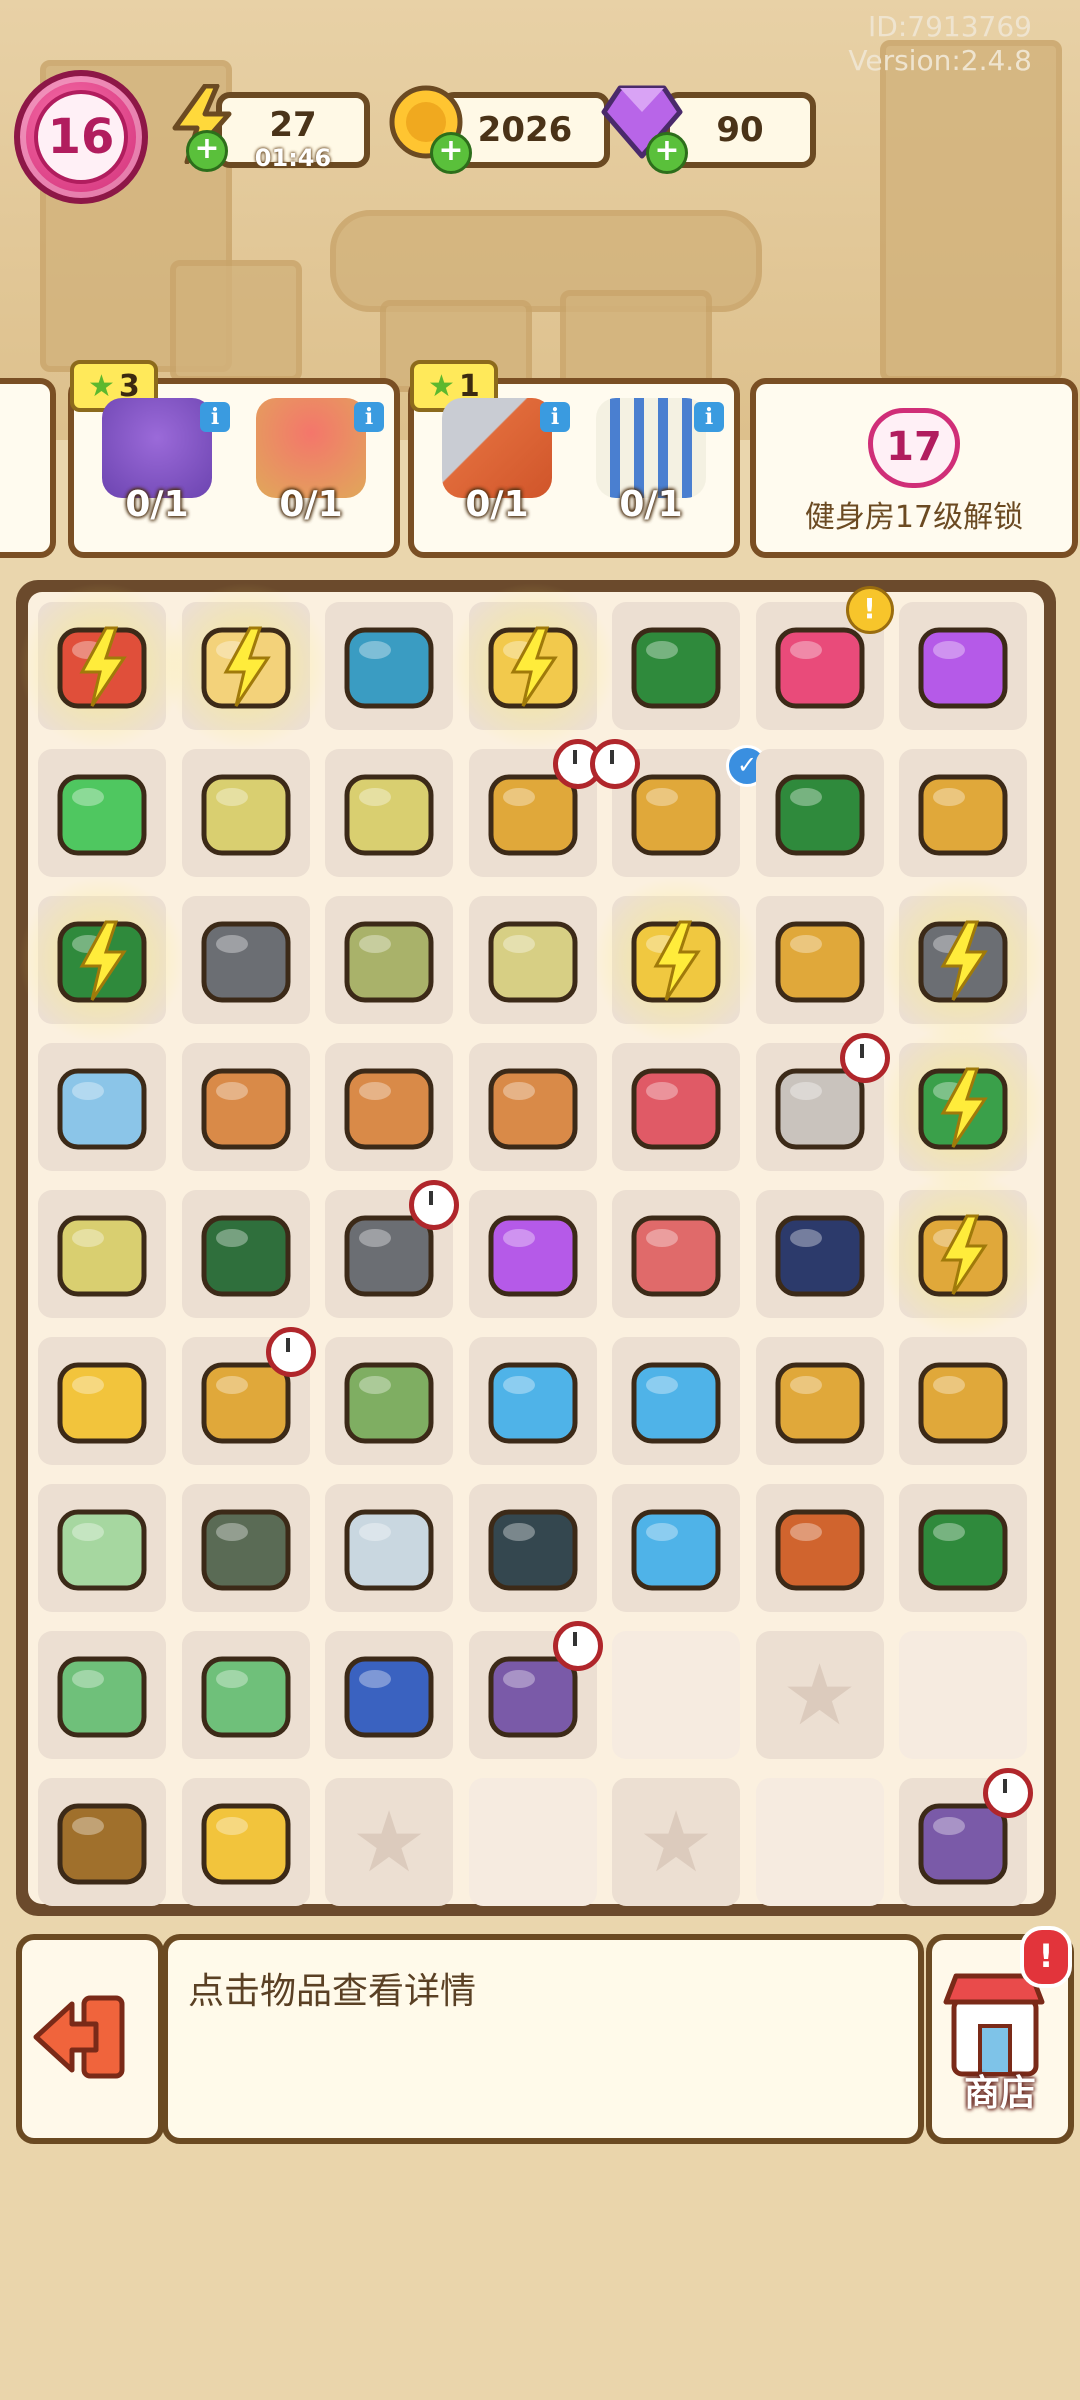 The height and width of the screenshot is (2400, 1080). What do you see at coordinates (497, 469) in the screenshot?
I see `order-item-box-cutter: 0/1 i` at bounding box center [497, 469].